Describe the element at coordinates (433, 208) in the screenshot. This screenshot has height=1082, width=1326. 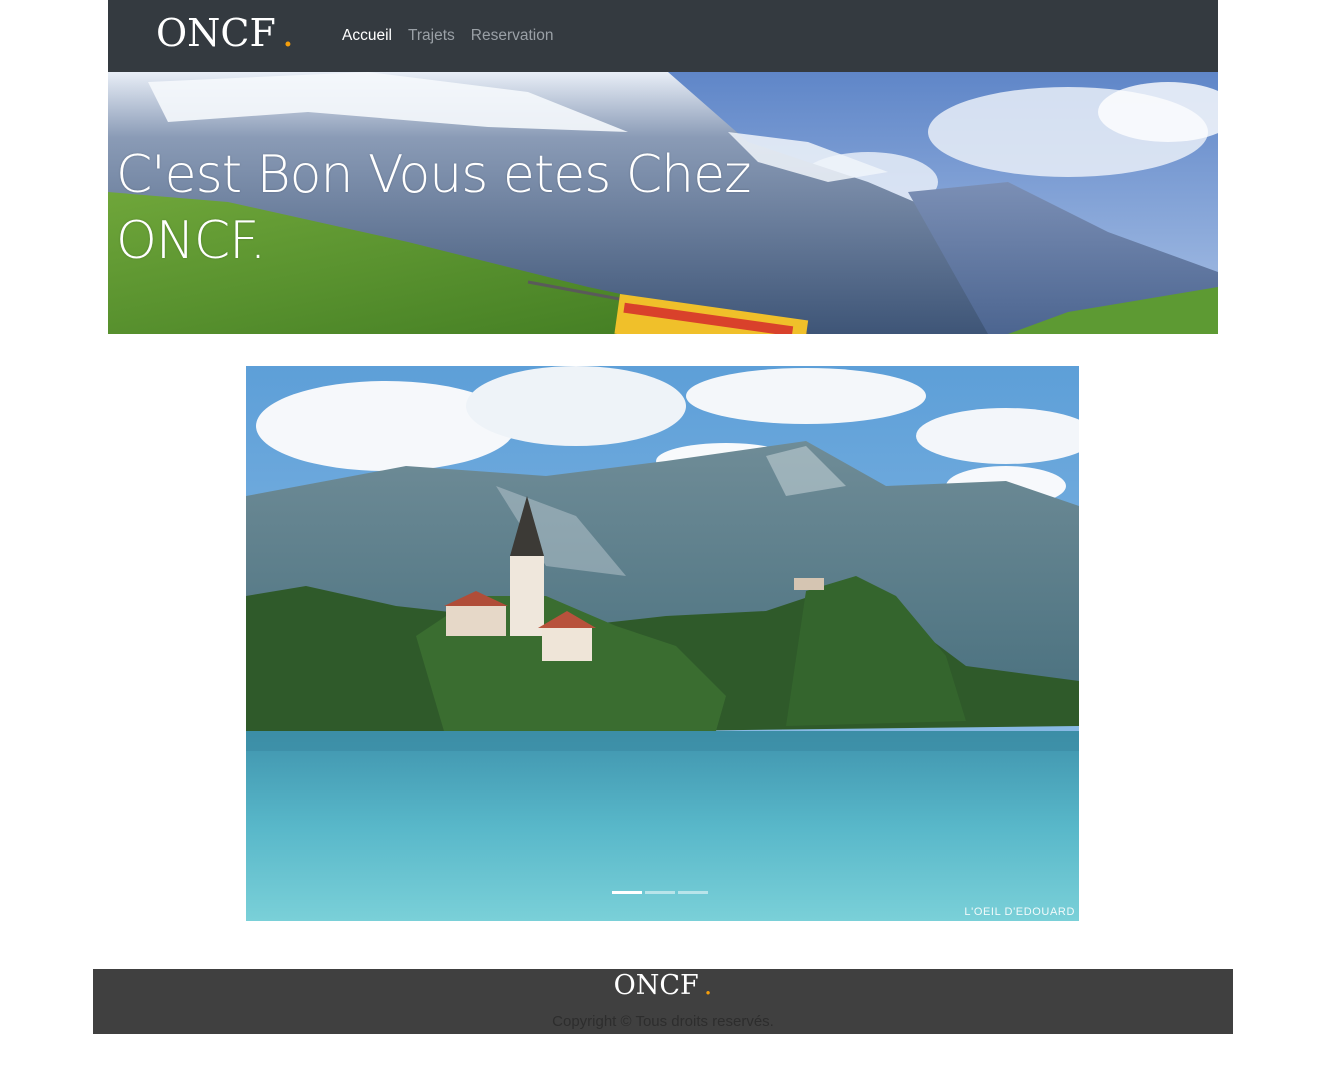
I see `hero-title: C'est Bon Vous etes Chez ONCF.` at that location.